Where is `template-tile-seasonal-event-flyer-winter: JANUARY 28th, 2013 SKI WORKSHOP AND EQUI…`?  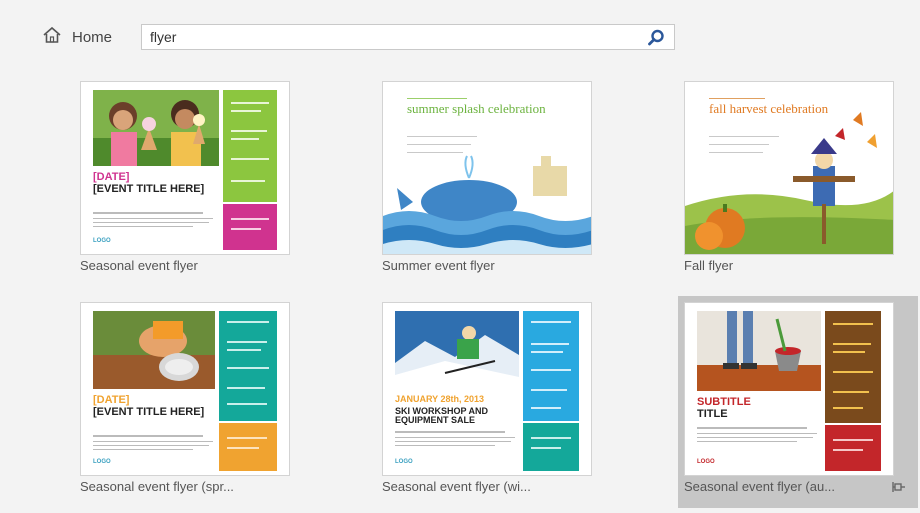
template-tile-seasonal-event-flyer-winter: JANUARY 28th, 2013 SKI WORKSHOP AND EQUI… is located at coordinates (496, 402).